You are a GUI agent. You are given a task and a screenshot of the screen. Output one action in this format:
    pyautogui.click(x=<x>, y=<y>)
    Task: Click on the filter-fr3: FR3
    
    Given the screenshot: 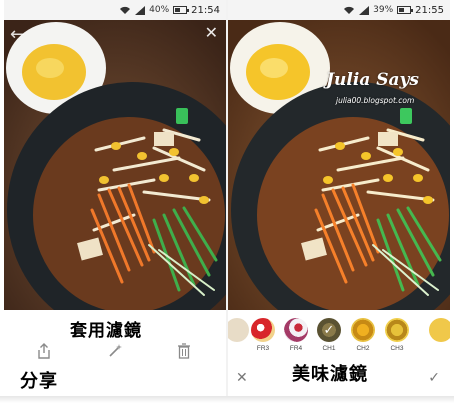 What is the action you would take?
    pyautogui.click(x=263, y=335)
    